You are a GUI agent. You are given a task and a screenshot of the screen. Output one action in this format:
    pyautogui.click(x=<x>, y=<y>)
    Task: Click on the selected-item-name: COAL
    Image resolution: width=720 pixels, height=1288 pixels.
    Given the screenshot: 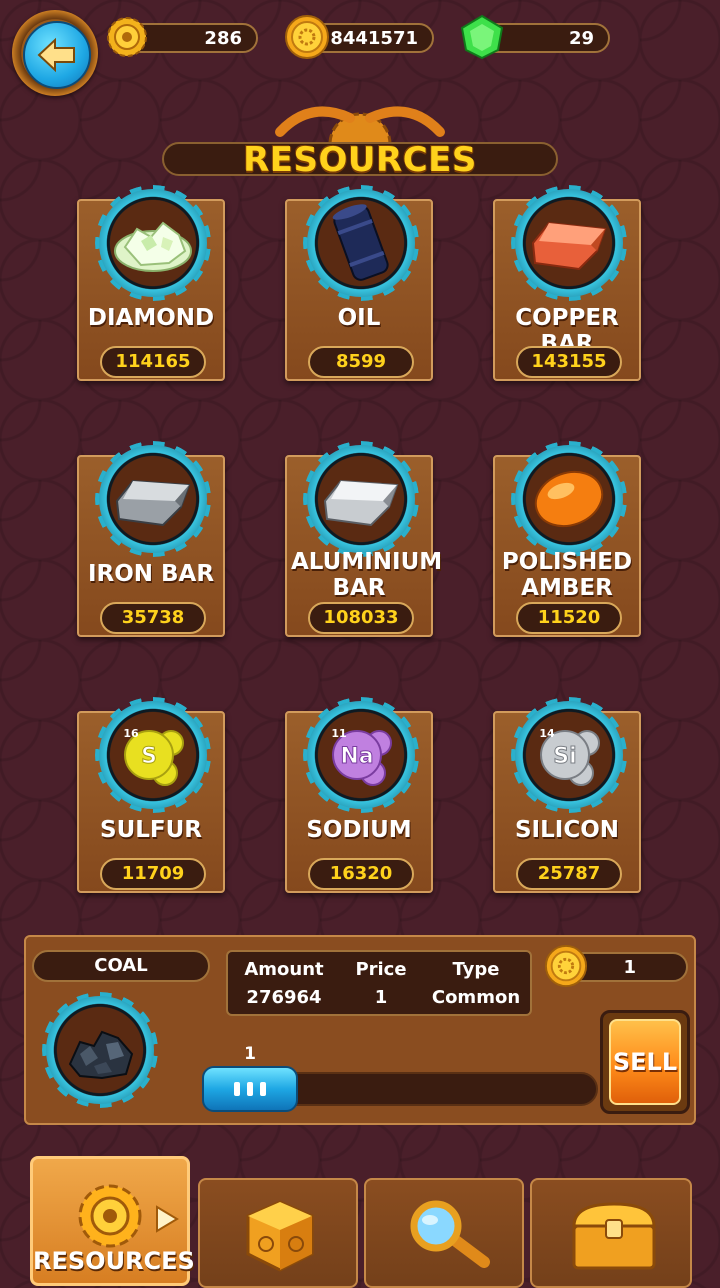 What is the action you would take?
    pyautogui.click(x=121, y=966)
    